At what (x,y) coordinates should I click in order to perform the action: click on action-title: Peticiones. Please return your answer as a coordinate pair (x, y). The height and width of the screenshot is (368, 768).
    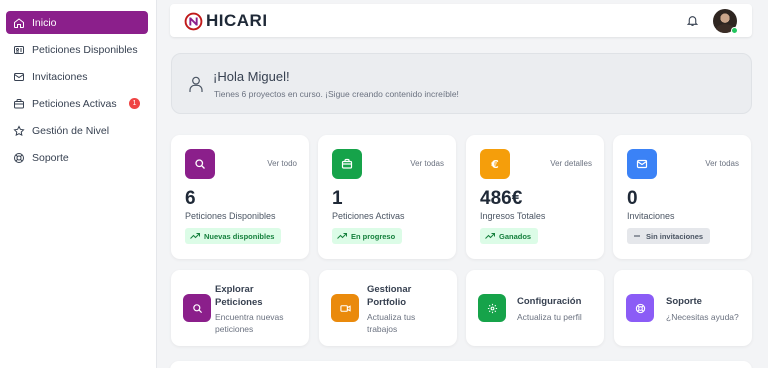
    Looking at the image, I should click on (239, 302).